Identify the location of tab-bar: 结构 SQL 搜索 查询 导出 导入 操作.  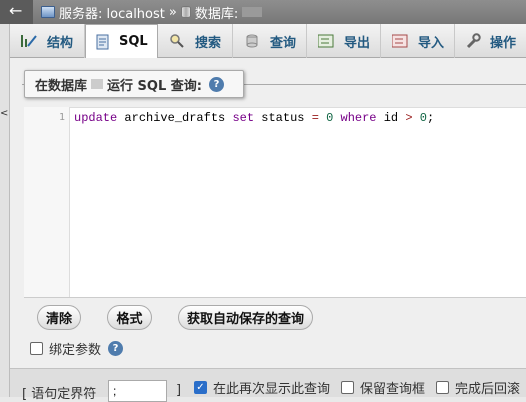
(268, 41).